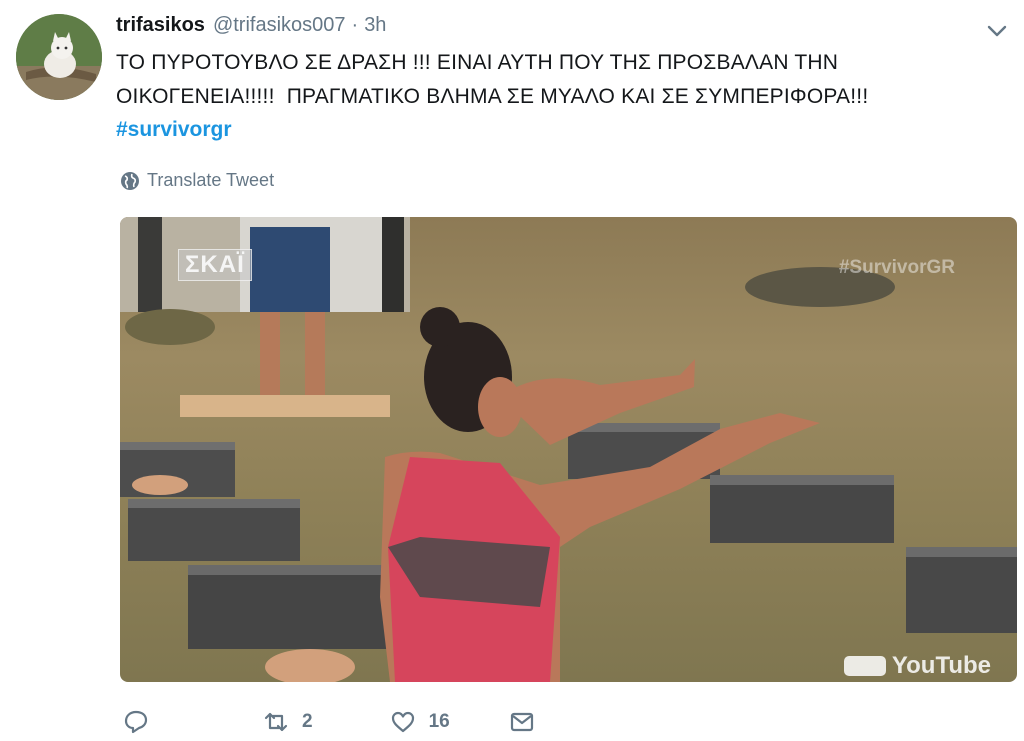 The width and height of the screenshot is (1024, 741). I want to click on timestamp: 3h, so click(375, 25).